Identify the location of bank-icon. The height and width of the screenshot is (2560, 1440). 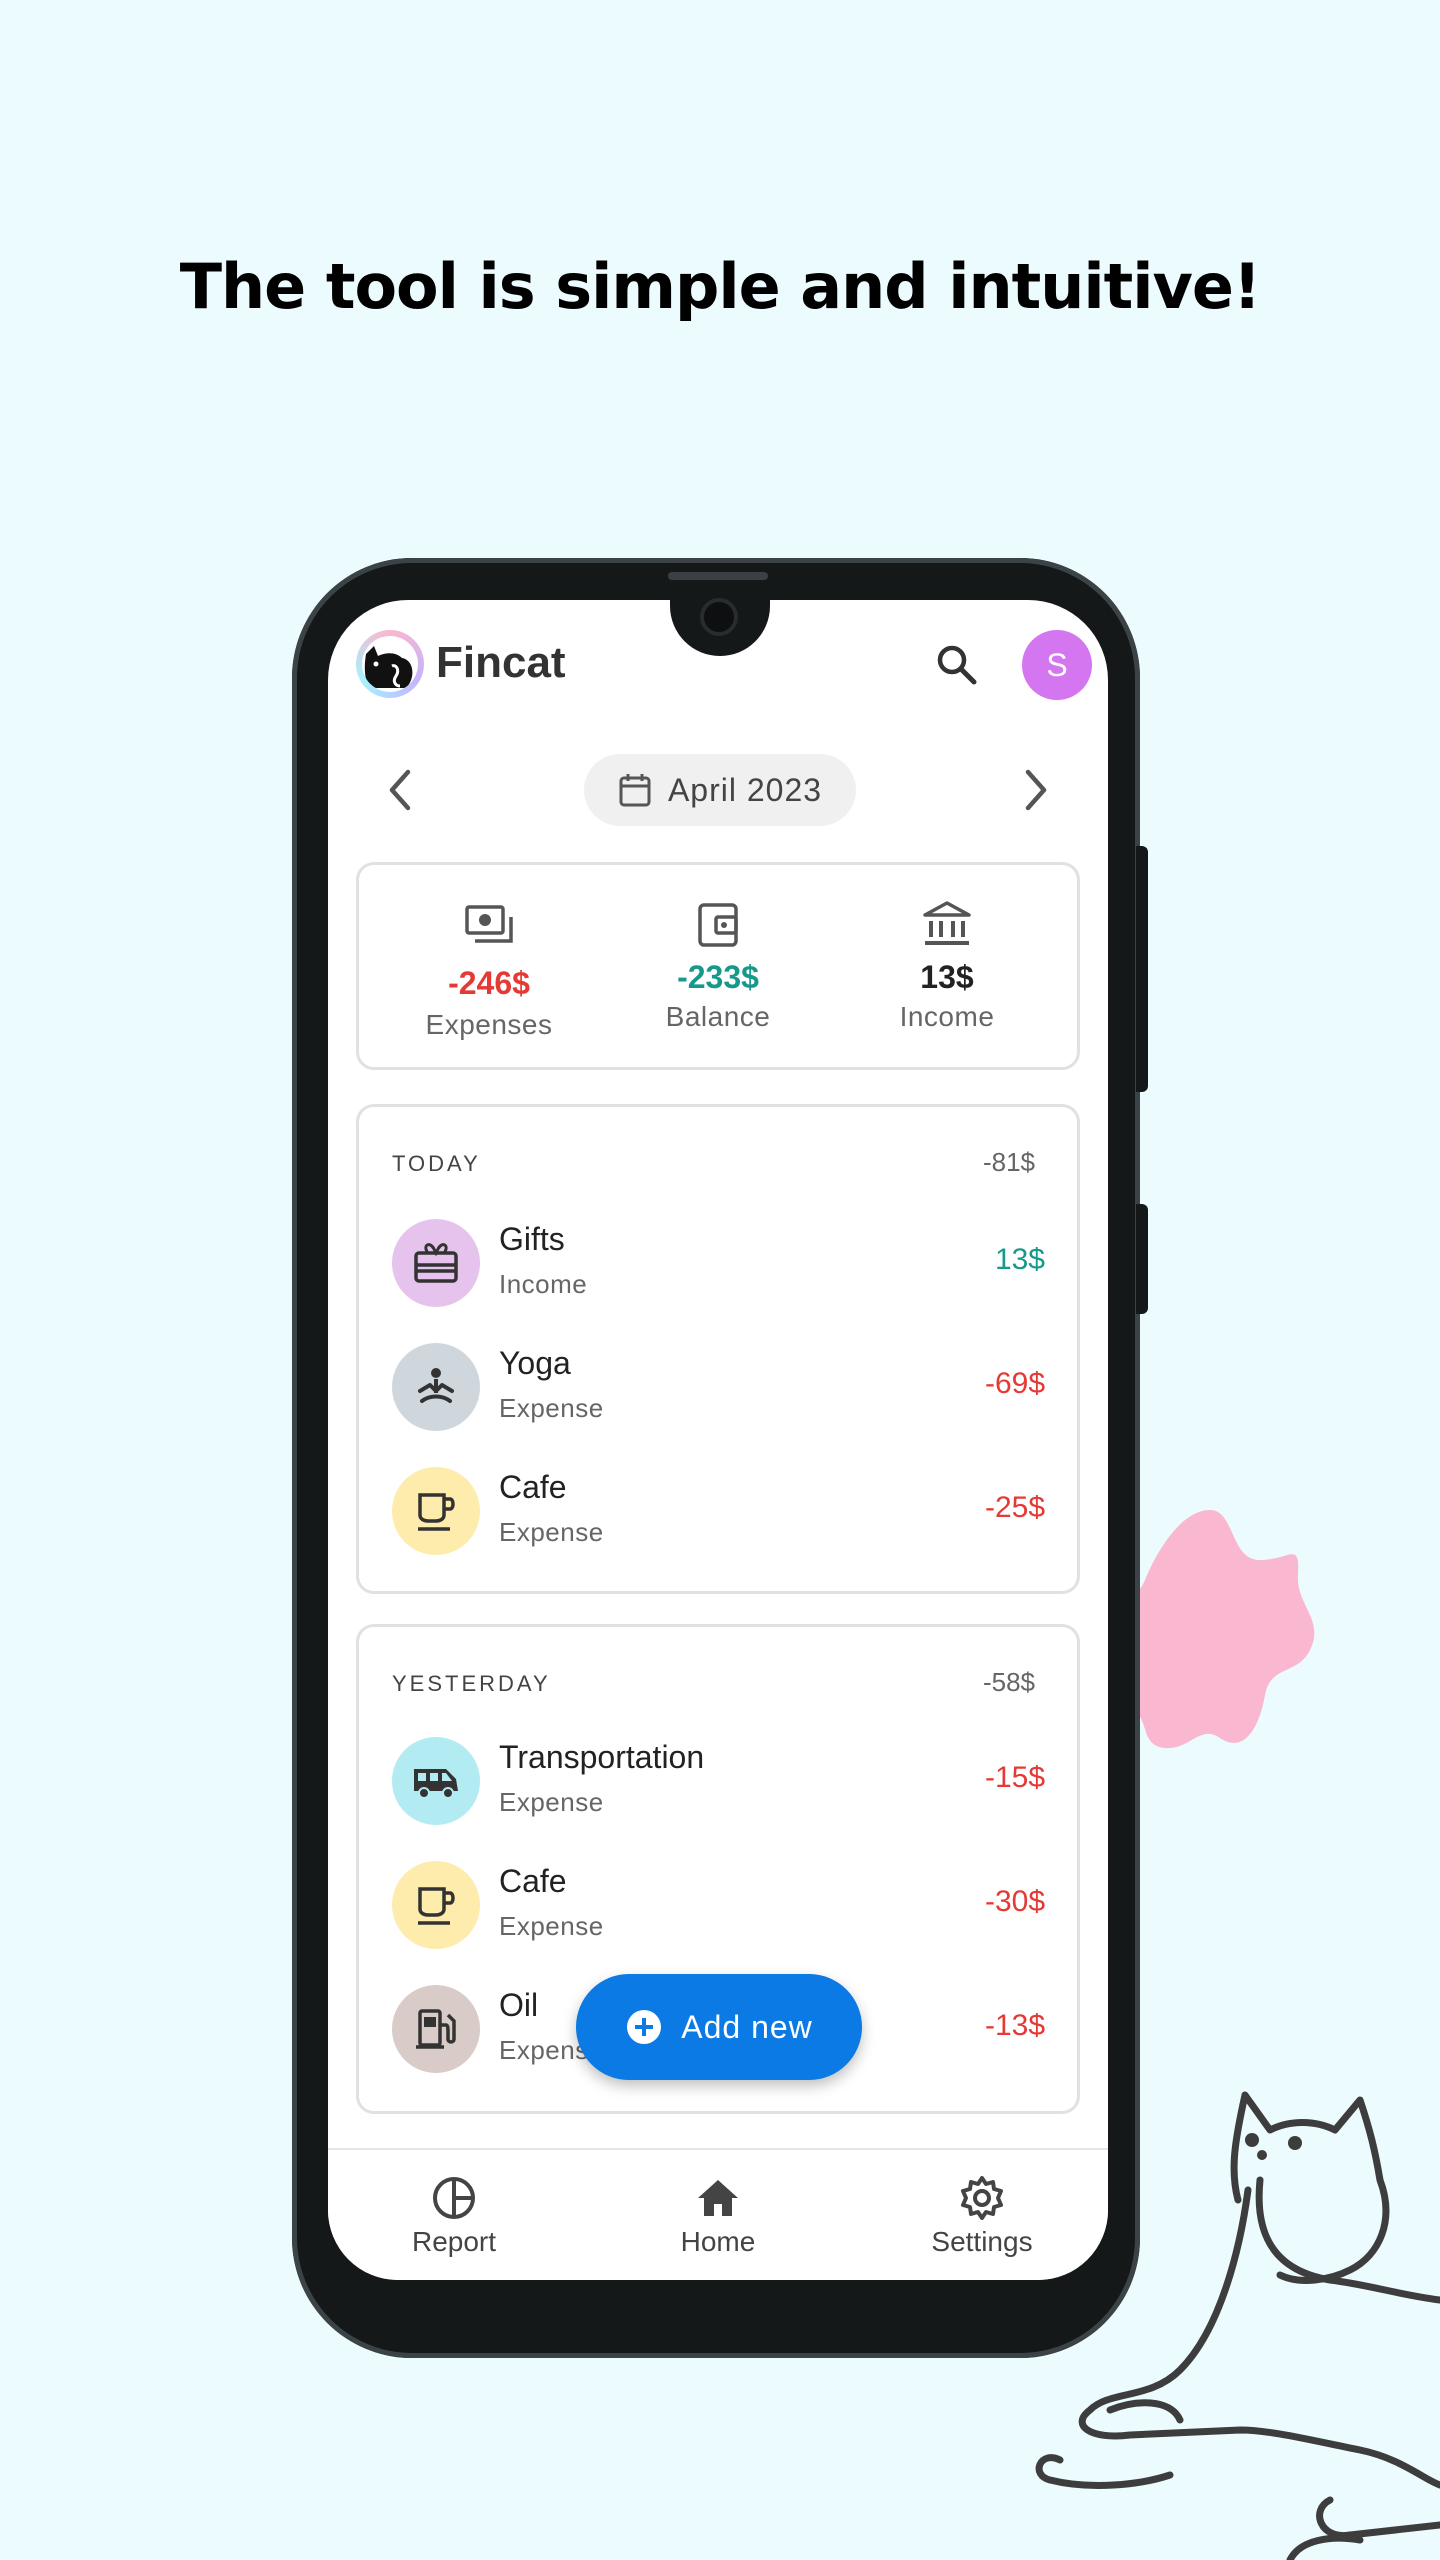
(947, 923).